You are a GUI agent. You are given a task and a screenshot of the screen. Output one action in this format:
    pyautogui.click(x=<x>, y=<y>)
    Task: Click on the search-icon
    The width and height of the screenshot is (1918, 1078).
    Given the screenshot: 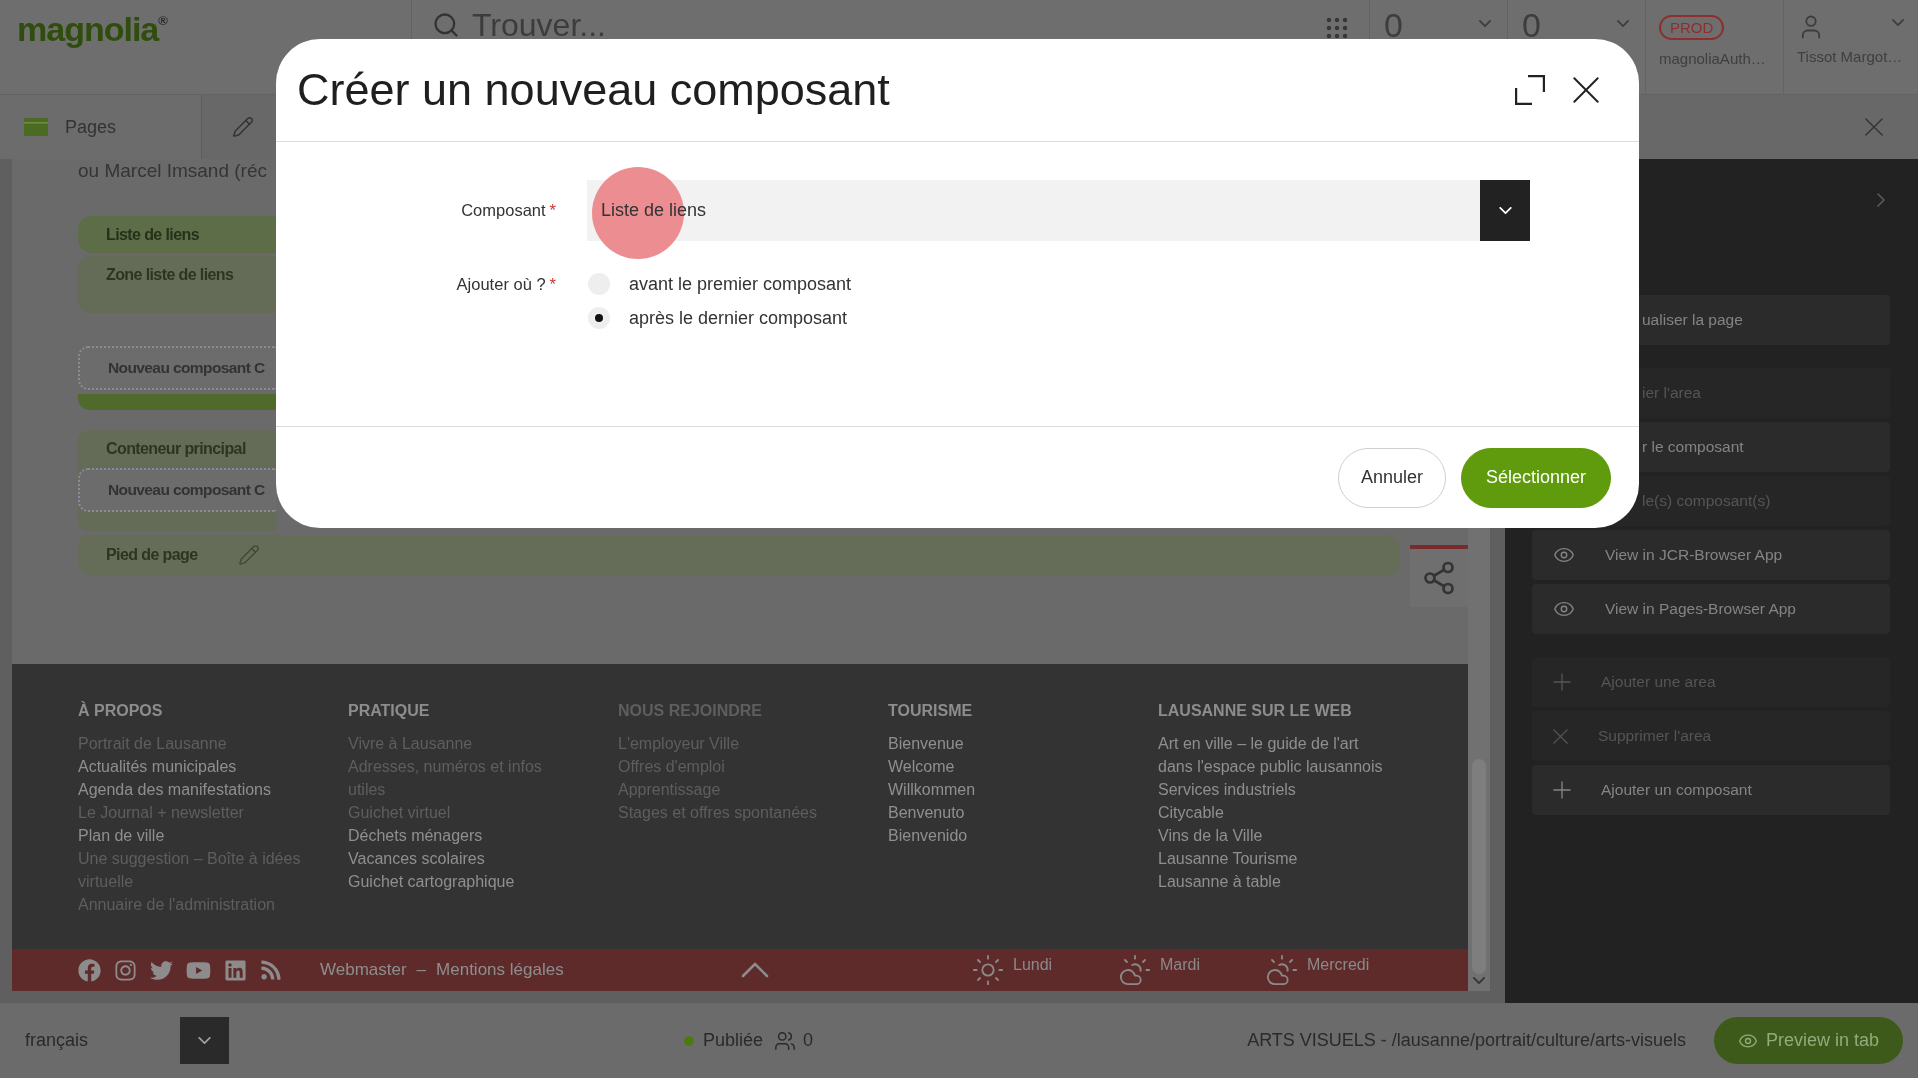 What is the action you would take?
    pyautogui.click(x=446, y=25)
    